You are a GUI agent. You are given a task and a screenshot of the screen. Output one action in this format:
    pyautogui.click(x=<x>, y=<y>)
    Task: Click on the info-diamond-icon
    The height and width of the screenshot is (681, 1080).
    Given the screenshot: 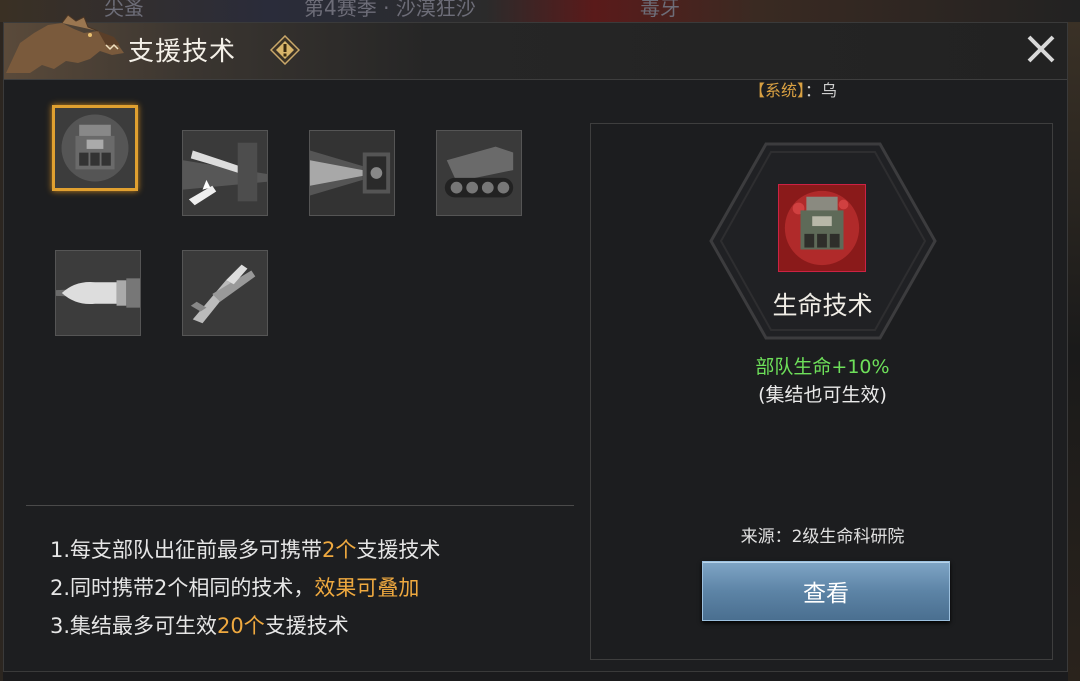 What is the action you would take?
    pyautogui.click(x=285, y=50)
    